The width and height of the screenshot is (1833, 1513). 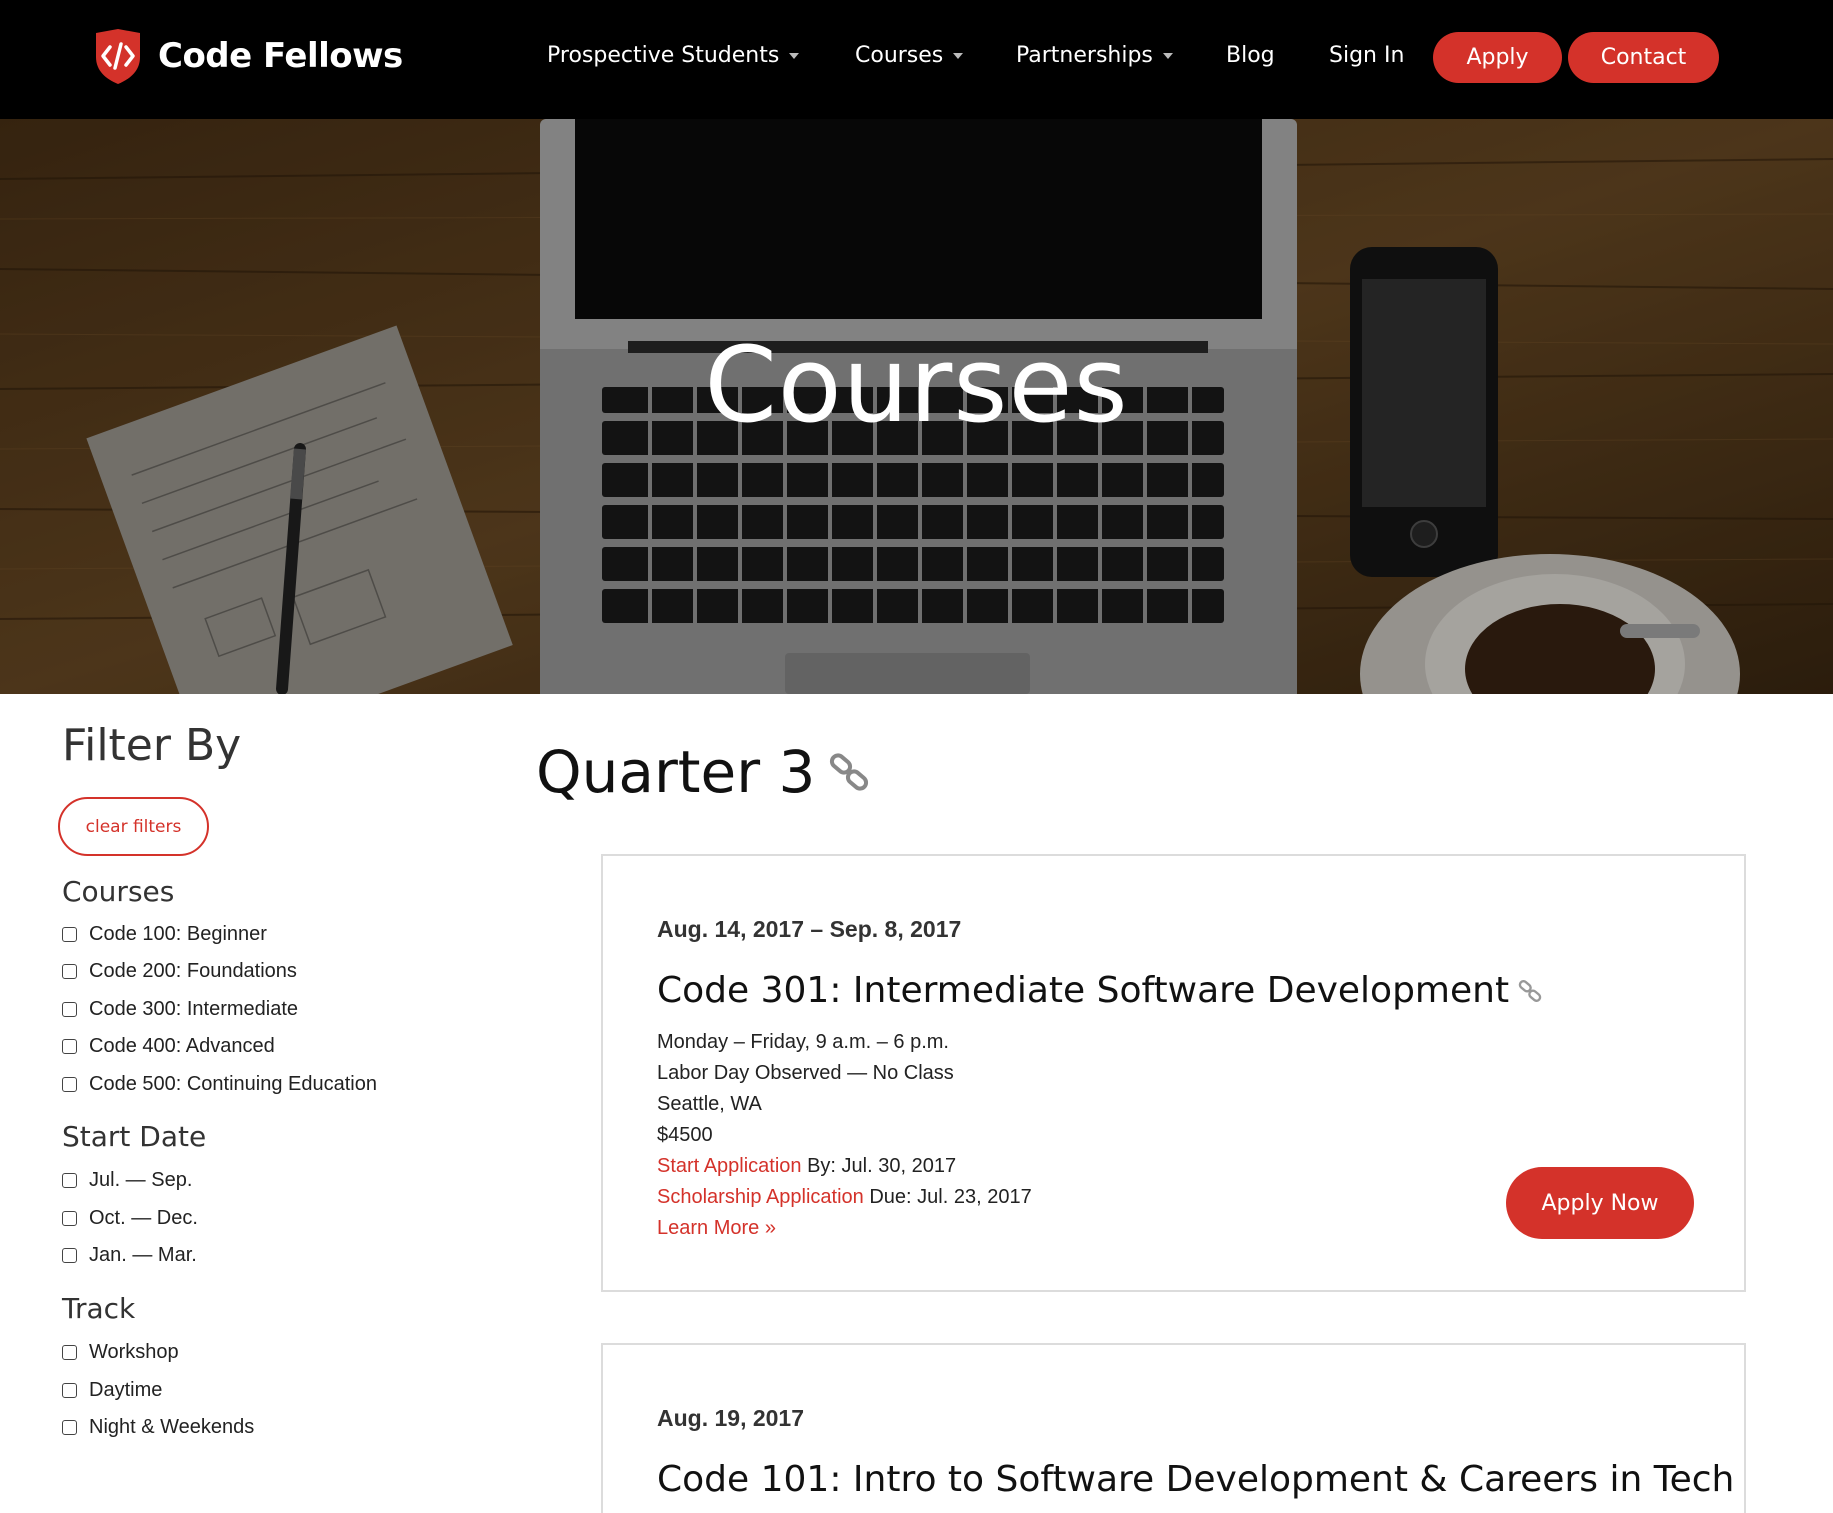 What do you see at coordinates (143, 1218) in the screenshot?
I see `option-label: Oct. — Dec.` at bounding box center [143, 1218].